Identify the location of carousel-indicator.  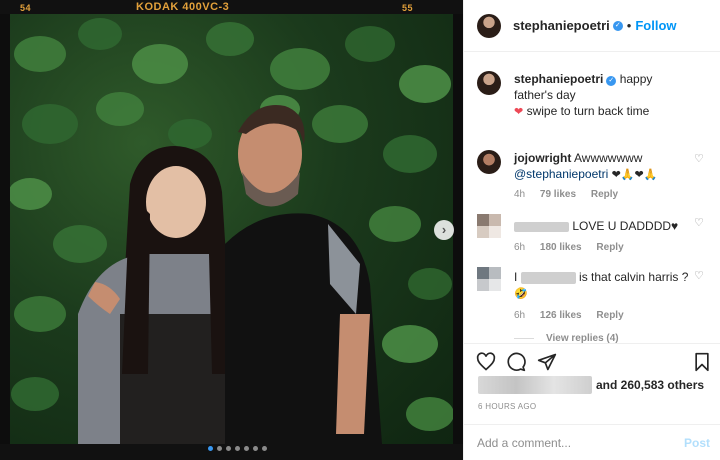
(237, 448).